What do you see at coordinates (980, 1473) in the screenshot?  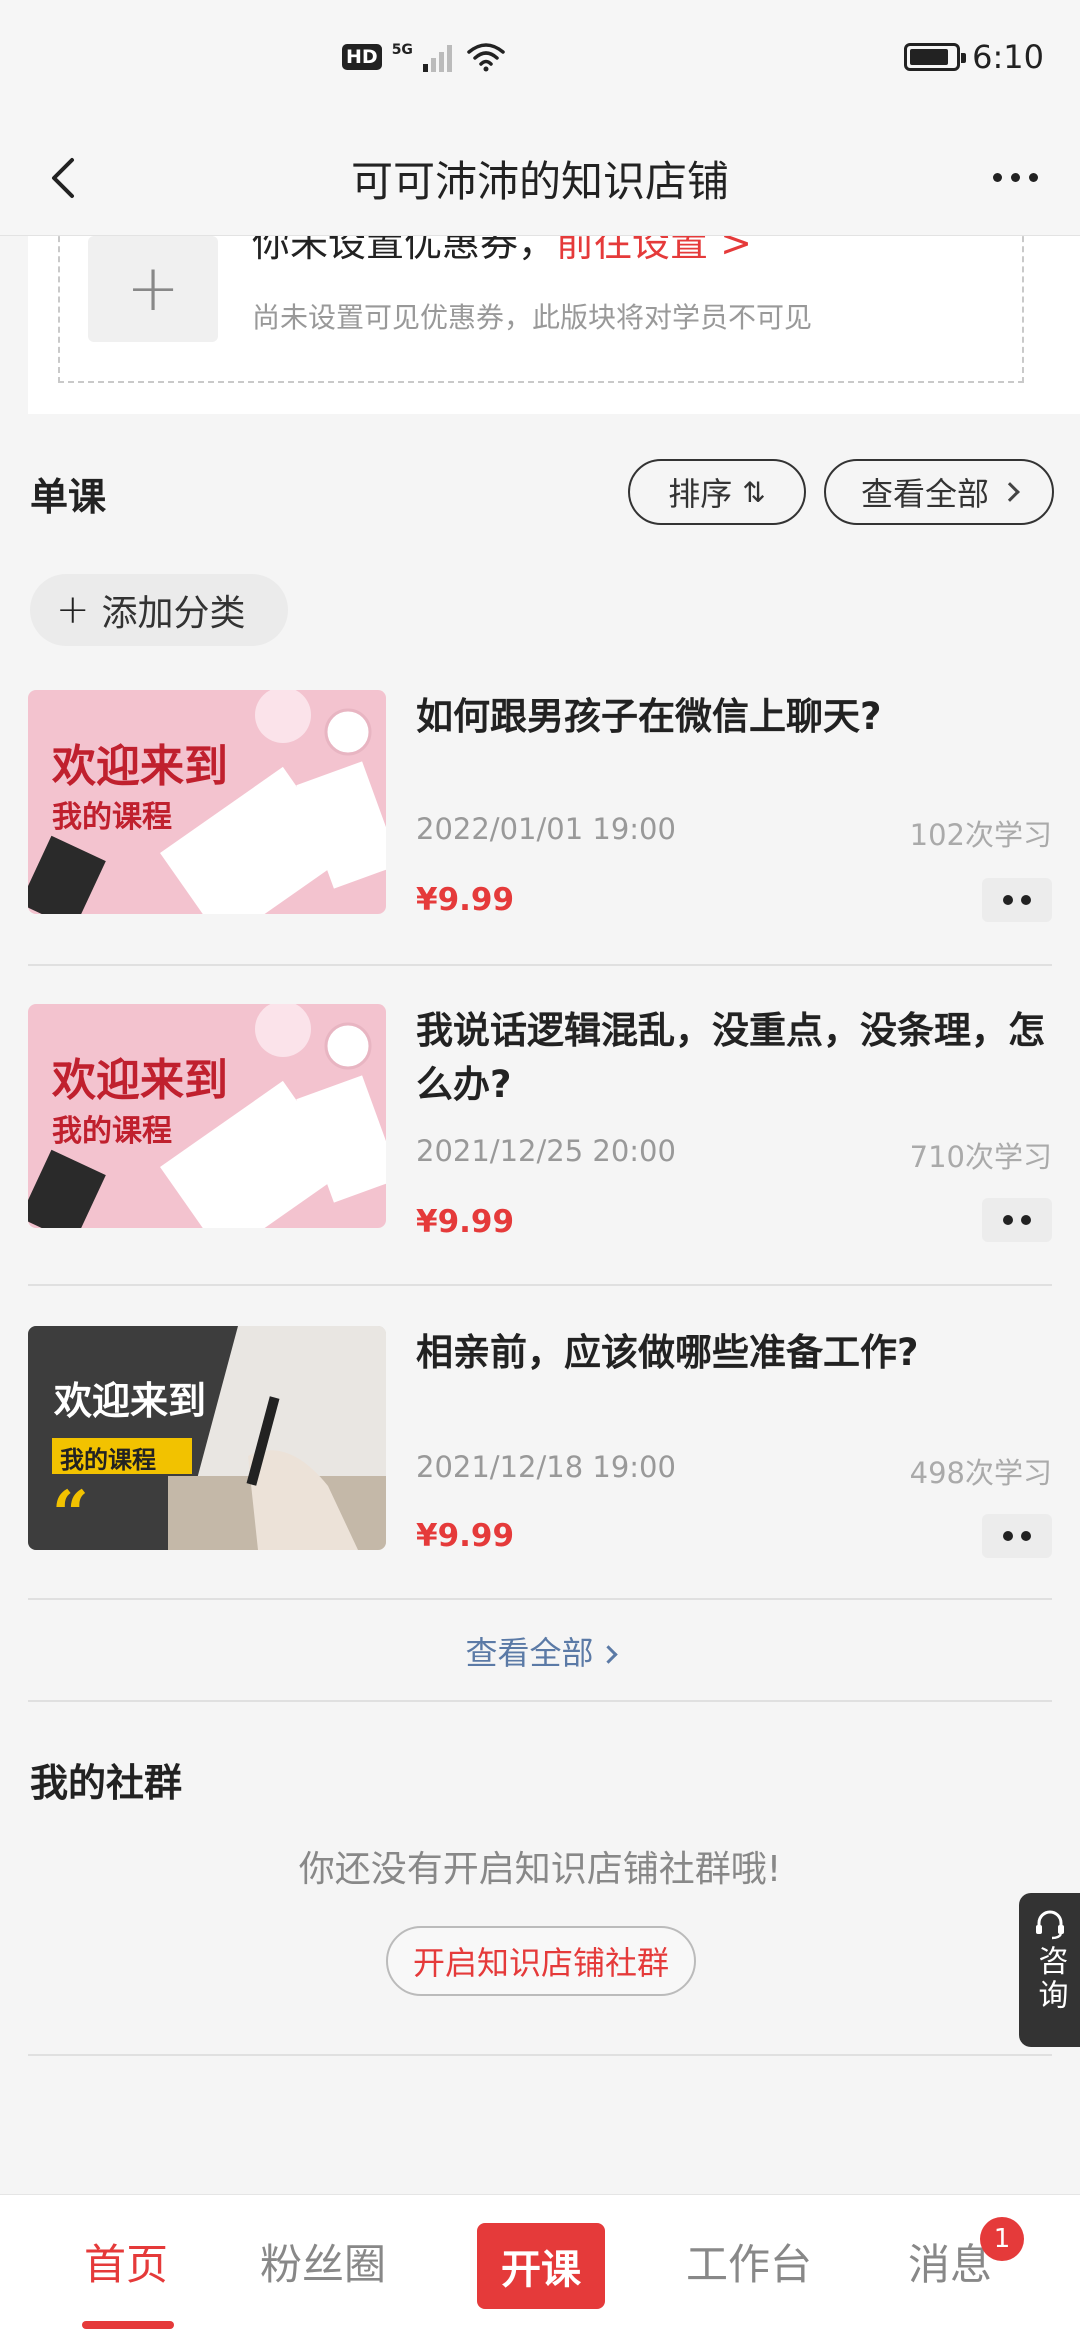 I see `course-study-count: 498次学习` at bounding box center [980, 1473].